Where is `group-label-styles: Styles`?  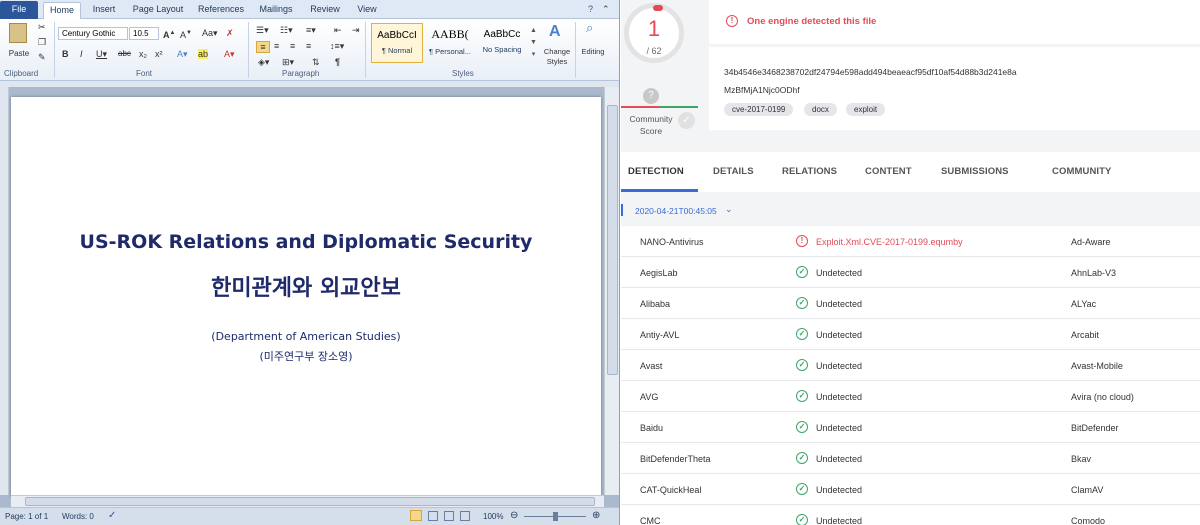
group-label-styles: Styles is located at coordinates (463, 73).